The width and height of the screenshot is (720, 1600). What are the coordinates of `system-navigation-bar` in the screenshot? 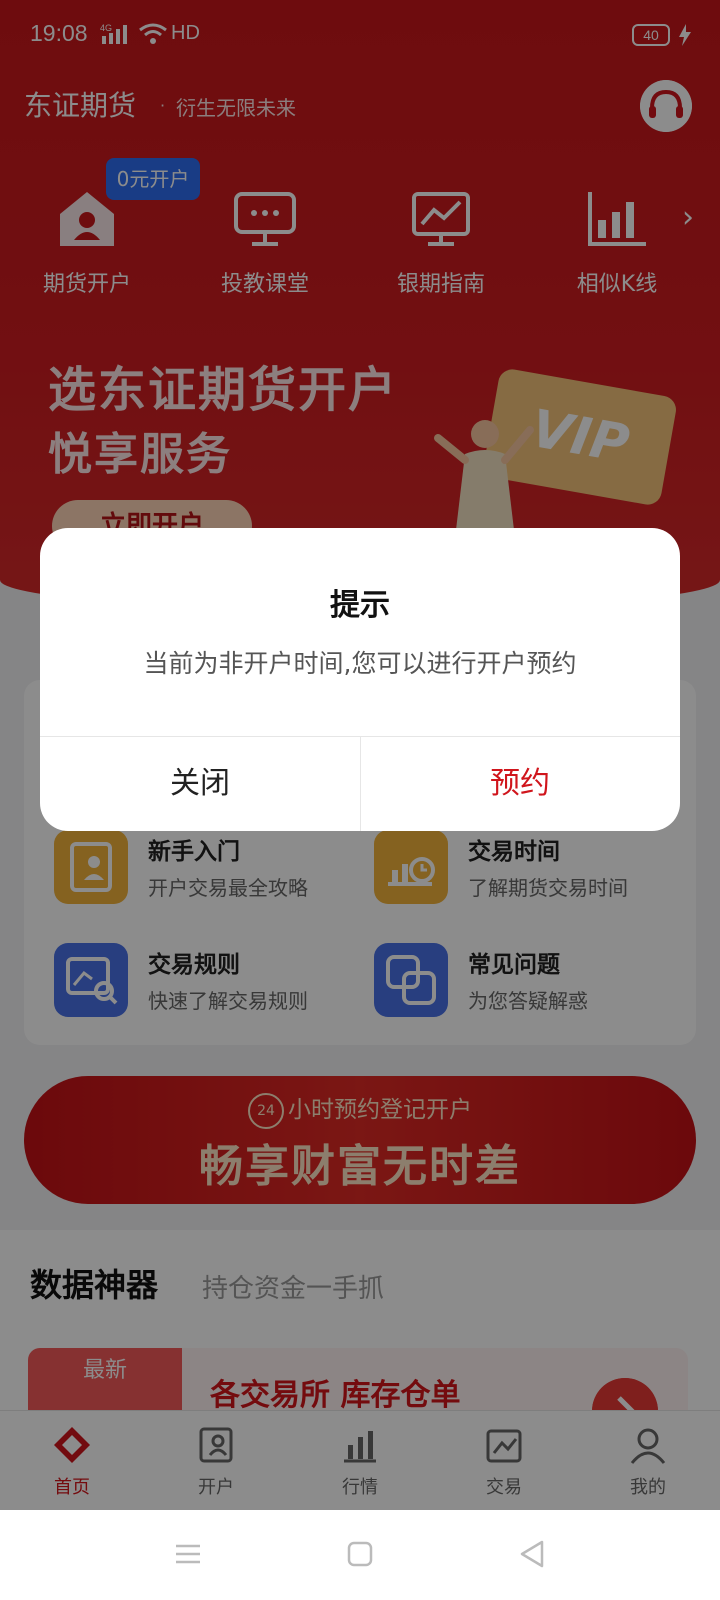 It's located at (360, 1555).